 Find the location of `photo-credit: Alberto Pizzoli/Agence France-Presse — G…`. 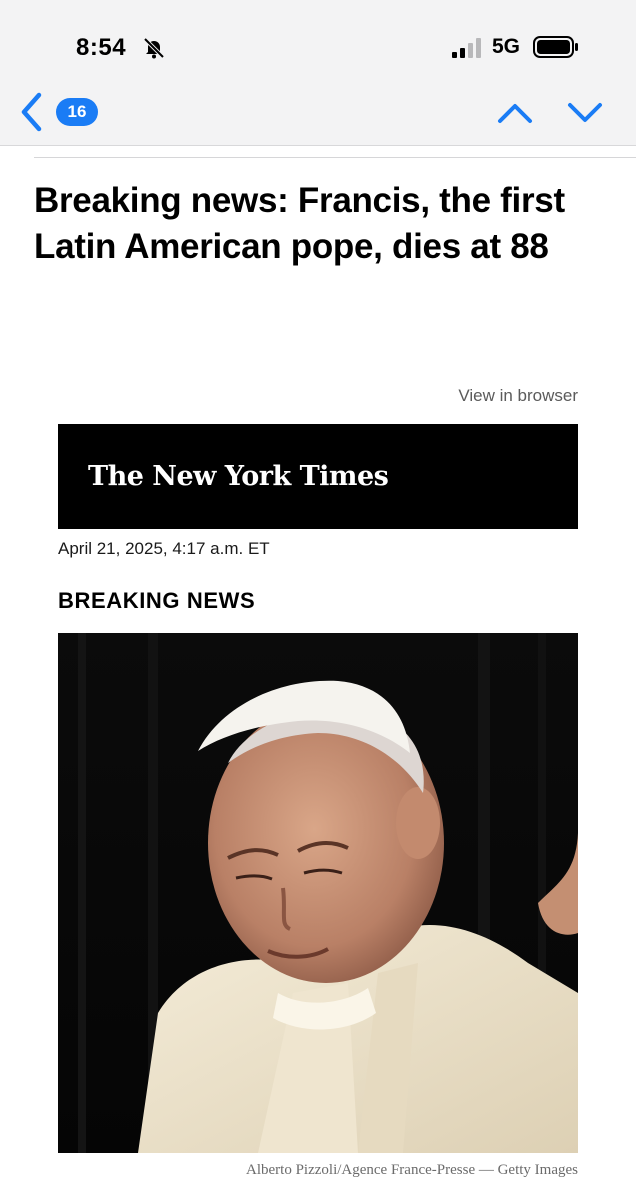

photo-credit: Alberto Pizzoli/Agence France-Presse — G… is located at coordinates (412, 1170).